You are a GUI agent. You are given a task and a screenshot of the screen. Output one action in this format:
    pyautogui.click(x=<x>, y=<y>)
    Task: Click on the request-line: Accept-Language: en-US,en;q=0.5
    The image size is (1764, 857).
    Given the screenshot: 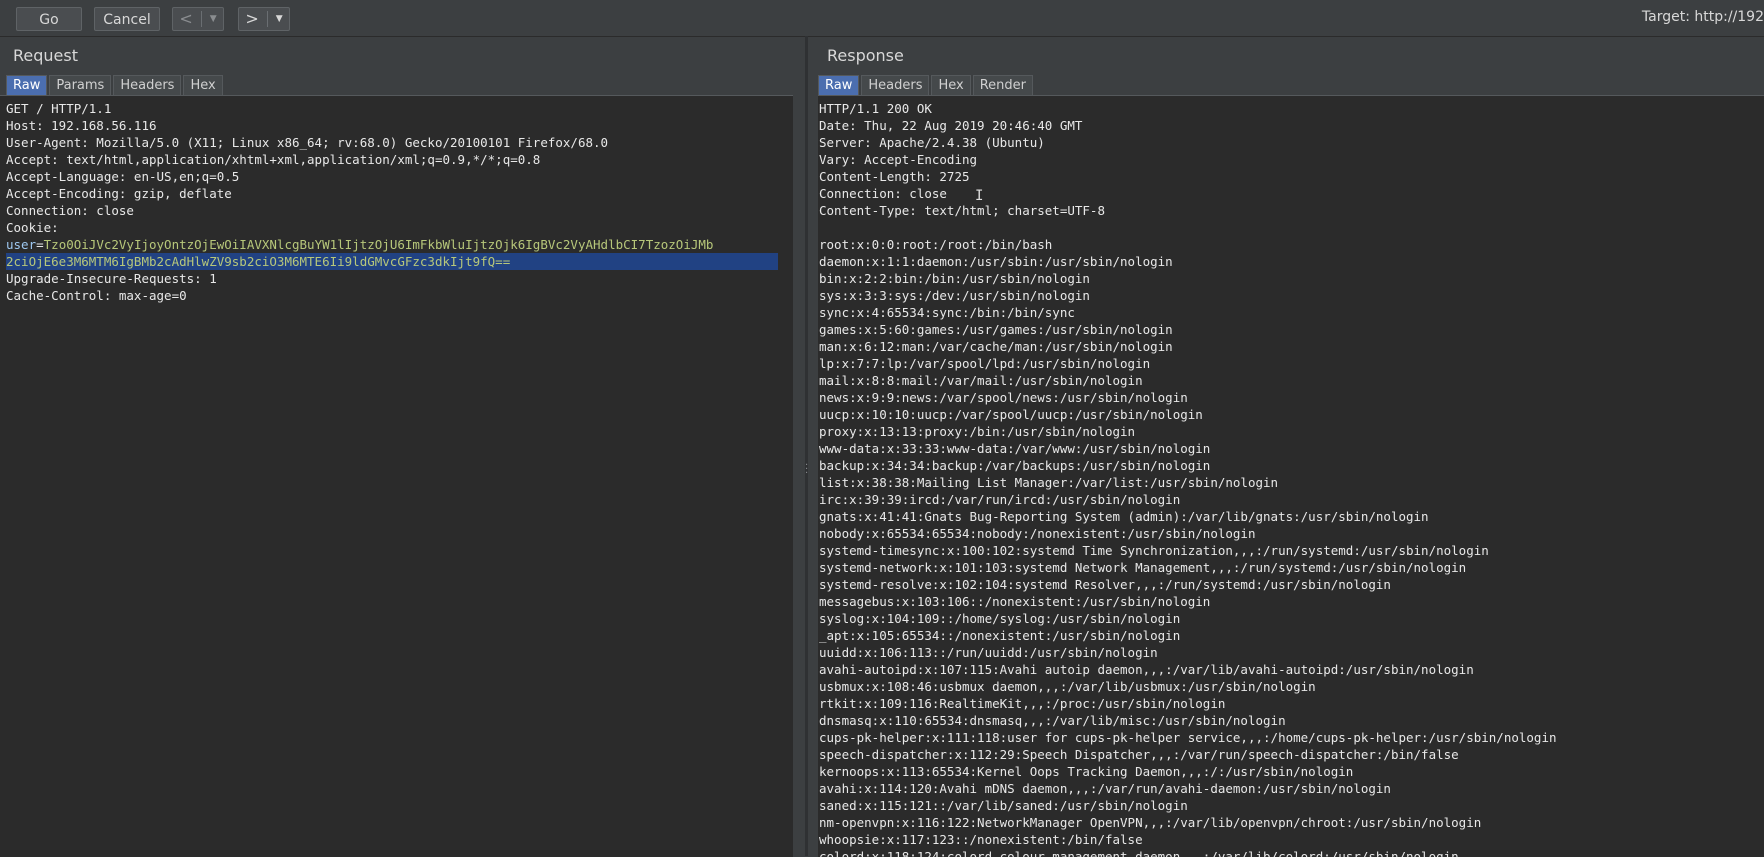 What is the action you would take?
    pyautogui.click(x=123, y=176)
    